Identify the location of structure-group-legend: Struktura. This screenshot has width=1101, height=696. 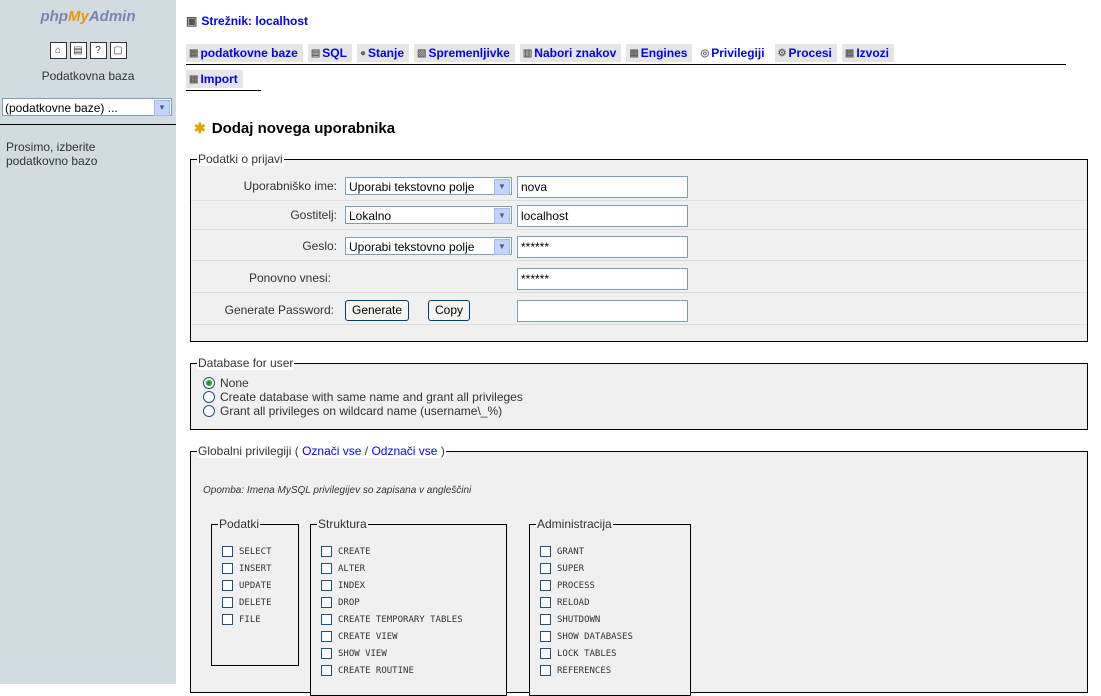
(342, 524).